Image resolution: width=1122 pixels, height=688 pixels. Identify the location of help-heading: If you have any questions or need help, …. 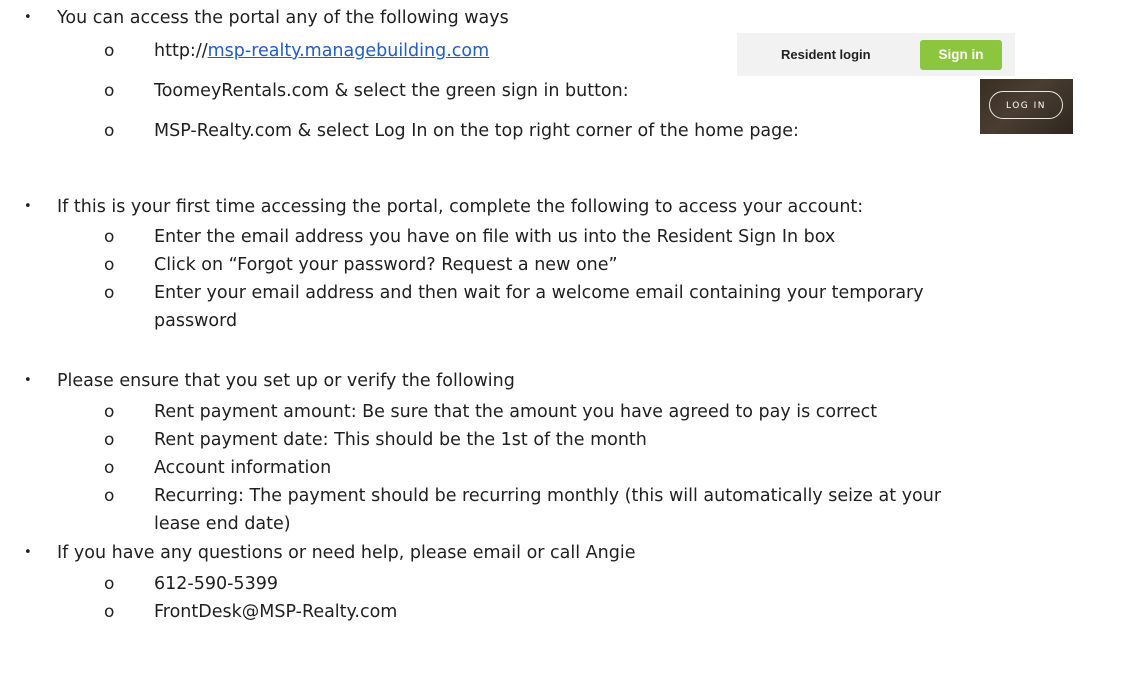
(346, 553).